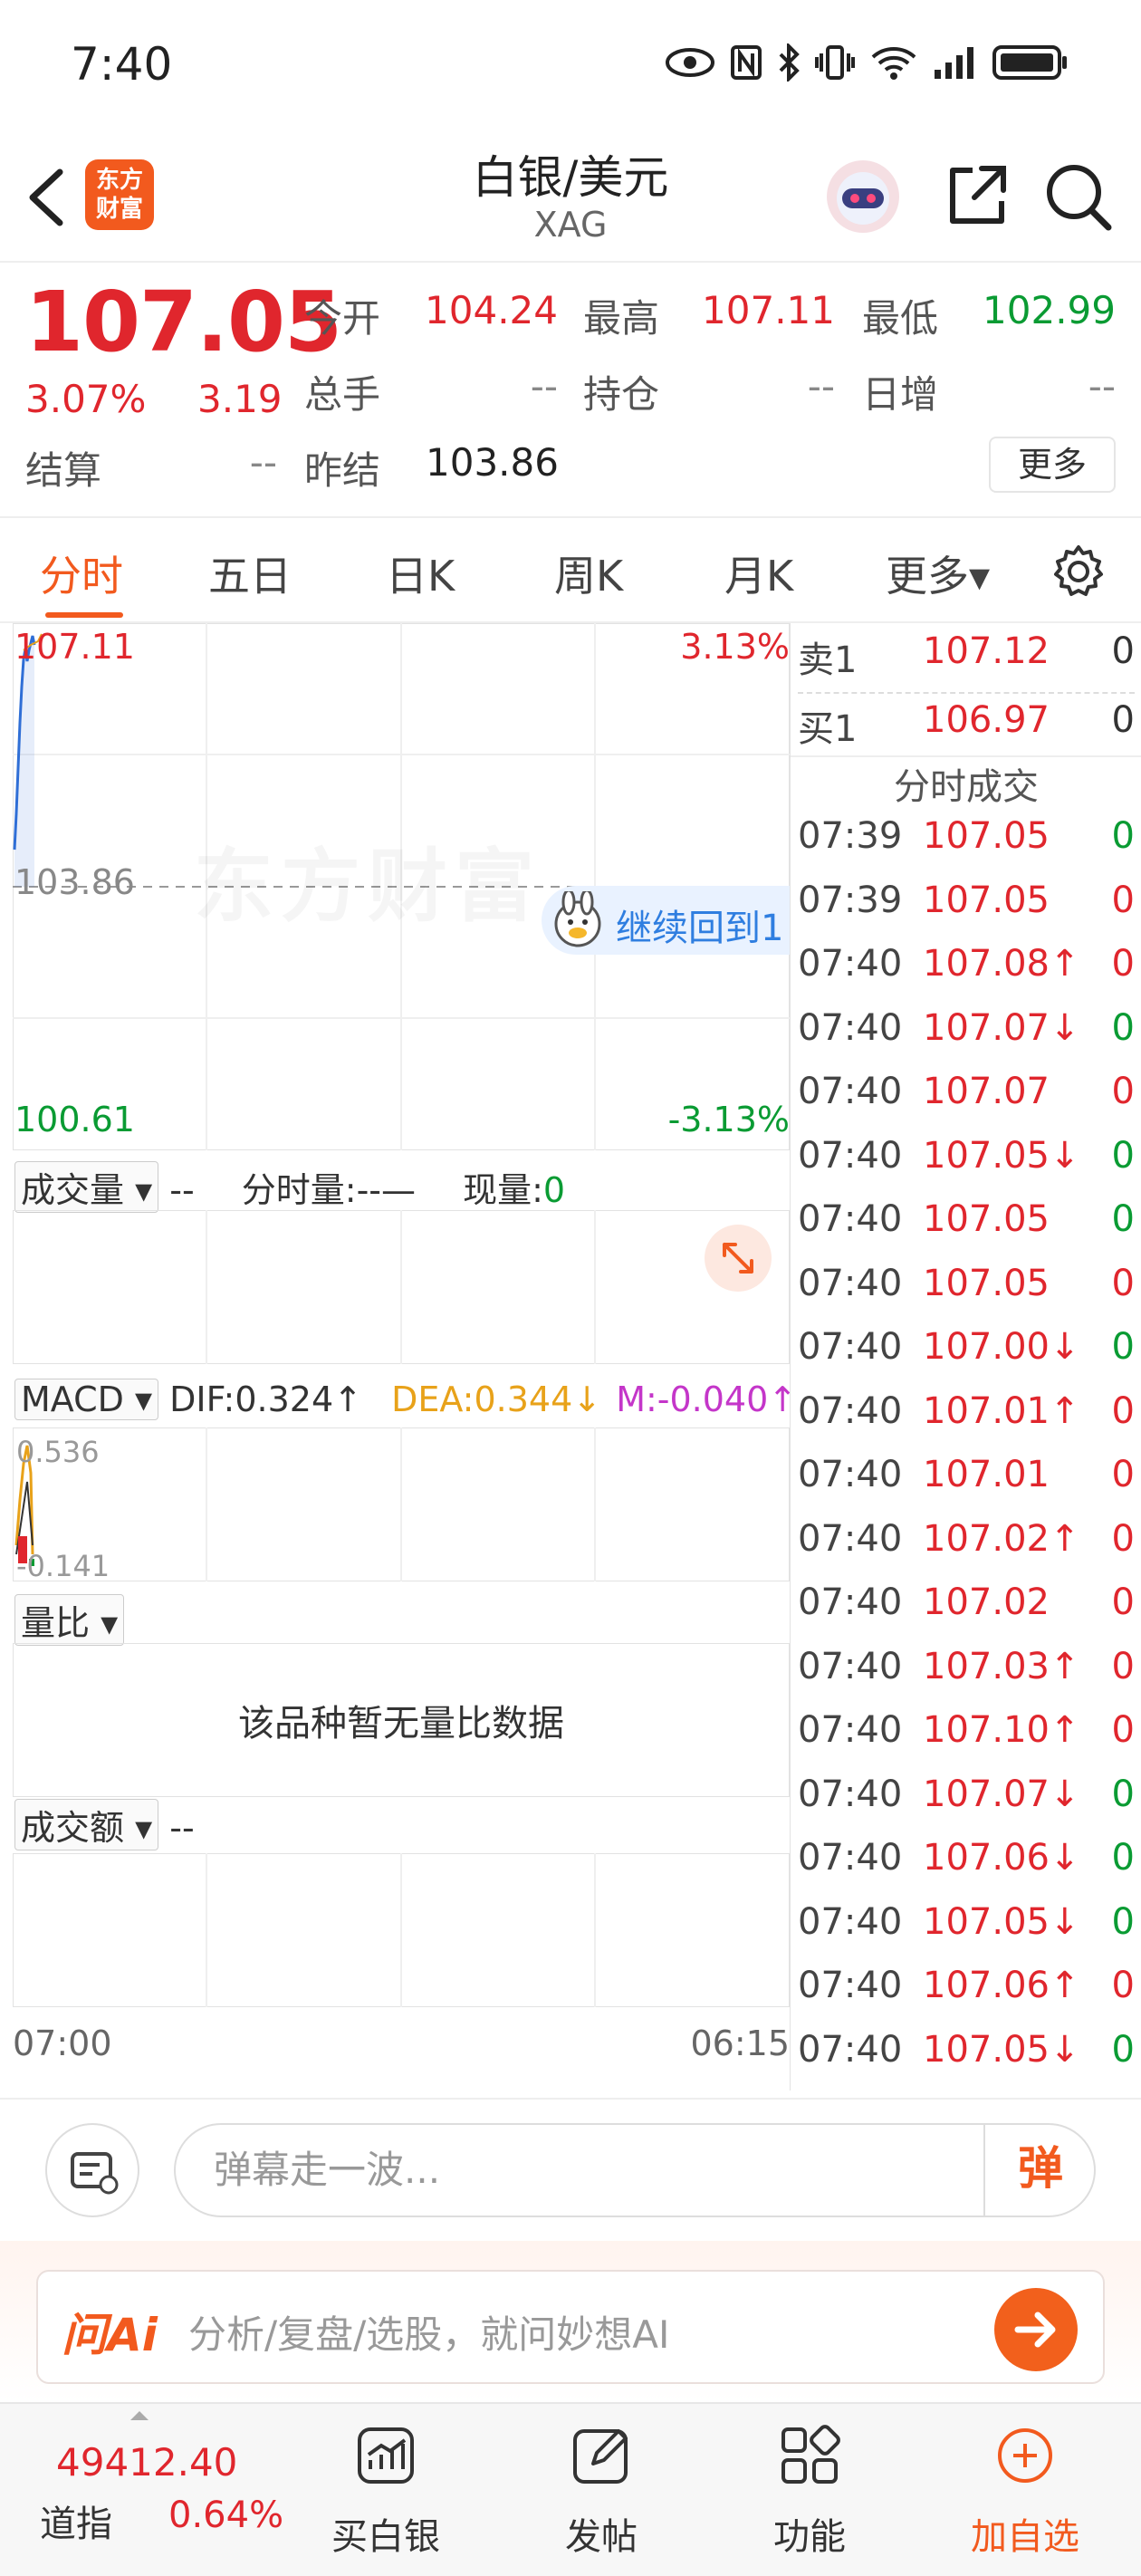 This screenshot has width=1141, height=2576. I want to click on trade-price: 107.01↑, so click(1002, 1410).